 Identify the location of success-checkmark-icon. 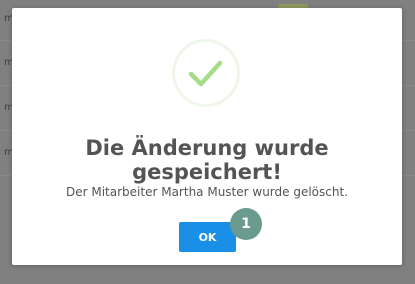
(206, 73).